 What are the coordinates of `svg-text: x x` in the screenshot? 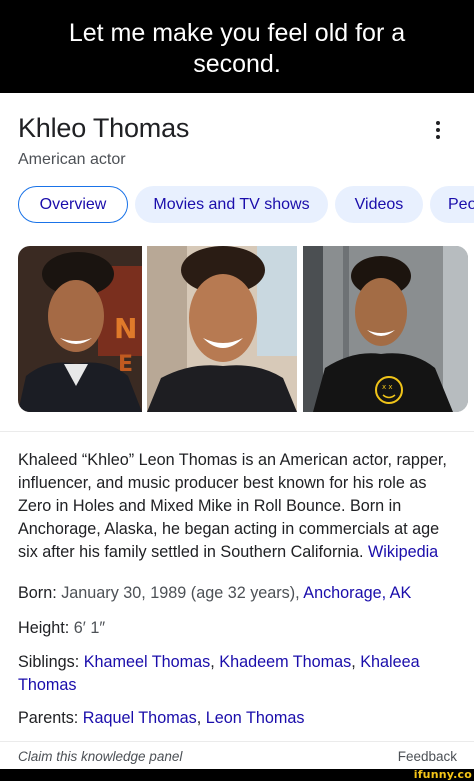 It's located at (387, 387).